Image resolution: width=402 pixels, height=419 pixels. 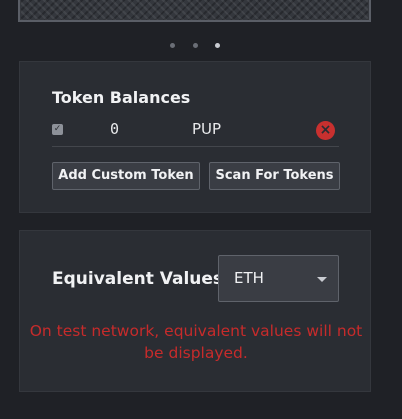 I want to click on chevron-down-icon, so click(x=322, y=279).